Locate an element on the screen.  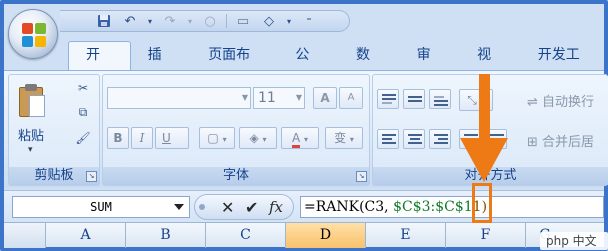
tab-review: 审阅 is located at coordinates (430, 66).